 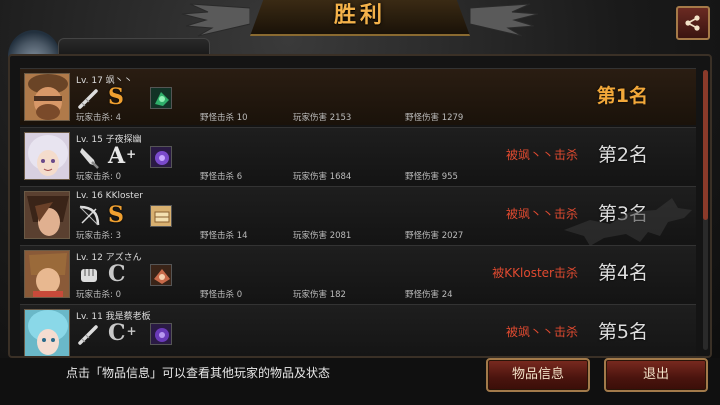 What do you see at coordinates (431, 177) in the screenshot?
I see `monster-damage: 野怪伤害 955` at bounding box center [431, 177].